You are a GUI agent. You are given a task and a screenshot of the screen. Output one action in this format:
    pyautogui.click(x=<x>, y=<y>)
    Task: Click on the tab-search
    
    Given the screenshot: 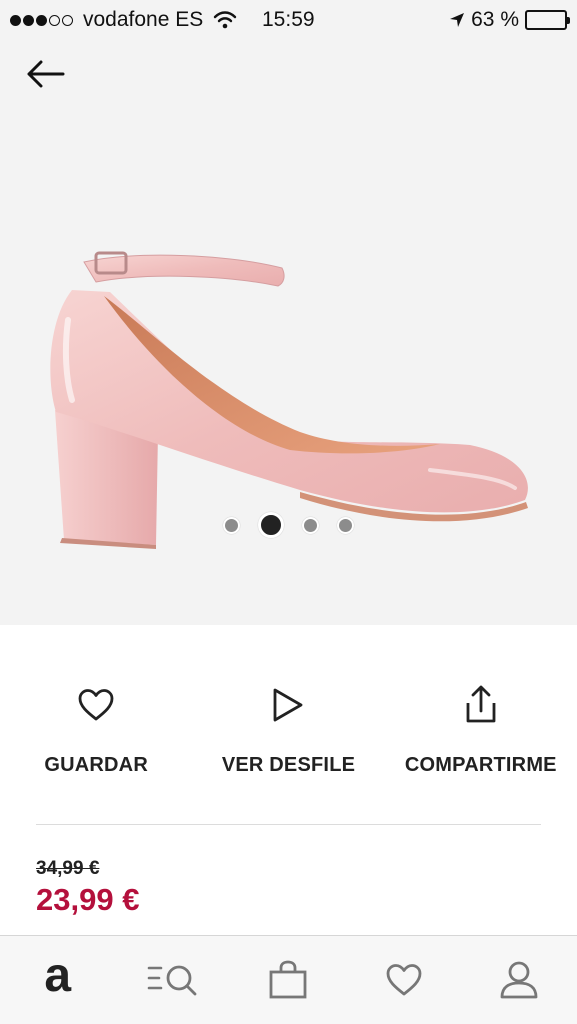 What is the action you would take?
    pyautogui.click(x=173, y=980)
    